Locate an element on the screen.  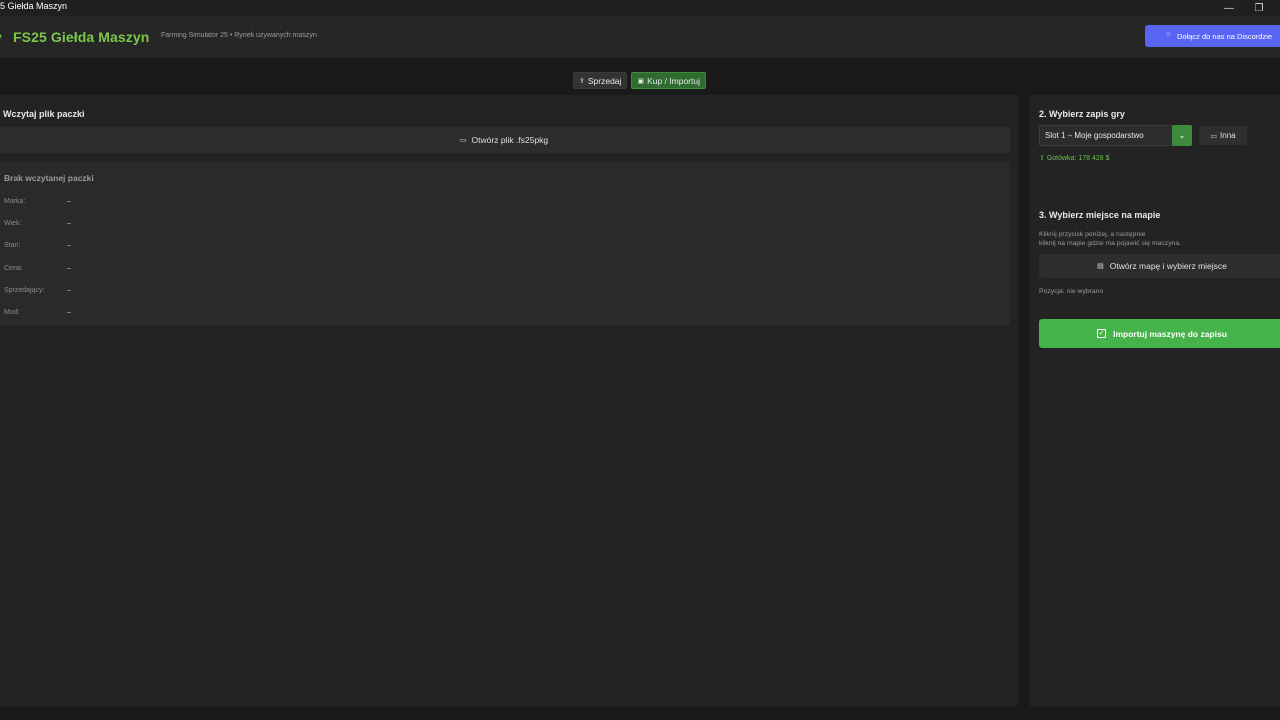
save-slot-select: Slot 1 – Moje gospodarstwo is located at coordinates (1115, 135).